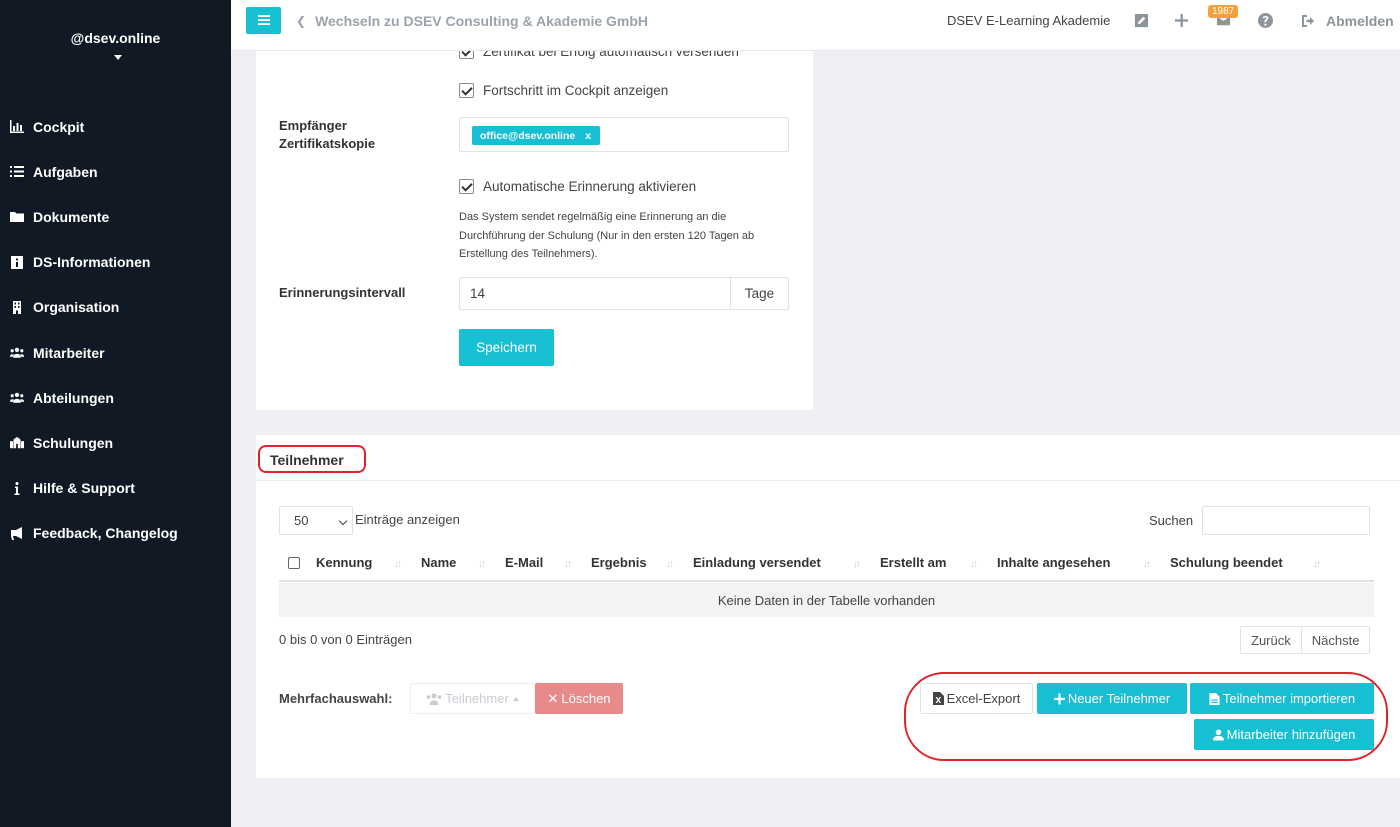  Describe the element at coordinates (619, 562) in the screenshot. I see `column-header-ergebnis: Ergebnis` at that location.